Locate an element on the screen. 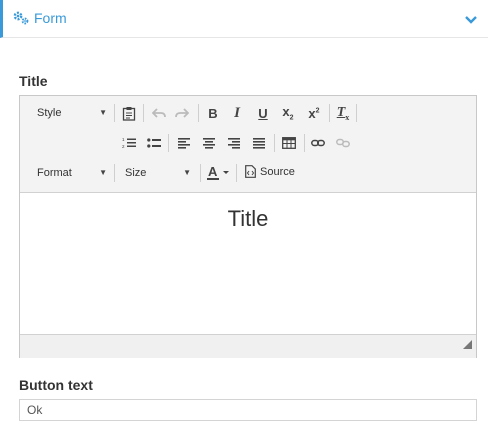 The image size is (488, 430). align-center-icon is located at coordinates (209, 143).